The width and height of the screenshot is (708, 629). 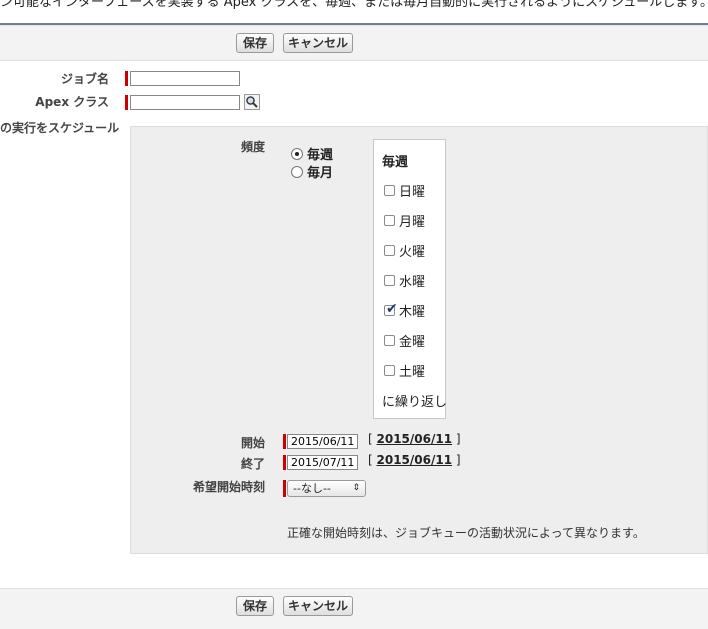 I want to click on checkmark-icon: ✔, so click(x=392, y=309).